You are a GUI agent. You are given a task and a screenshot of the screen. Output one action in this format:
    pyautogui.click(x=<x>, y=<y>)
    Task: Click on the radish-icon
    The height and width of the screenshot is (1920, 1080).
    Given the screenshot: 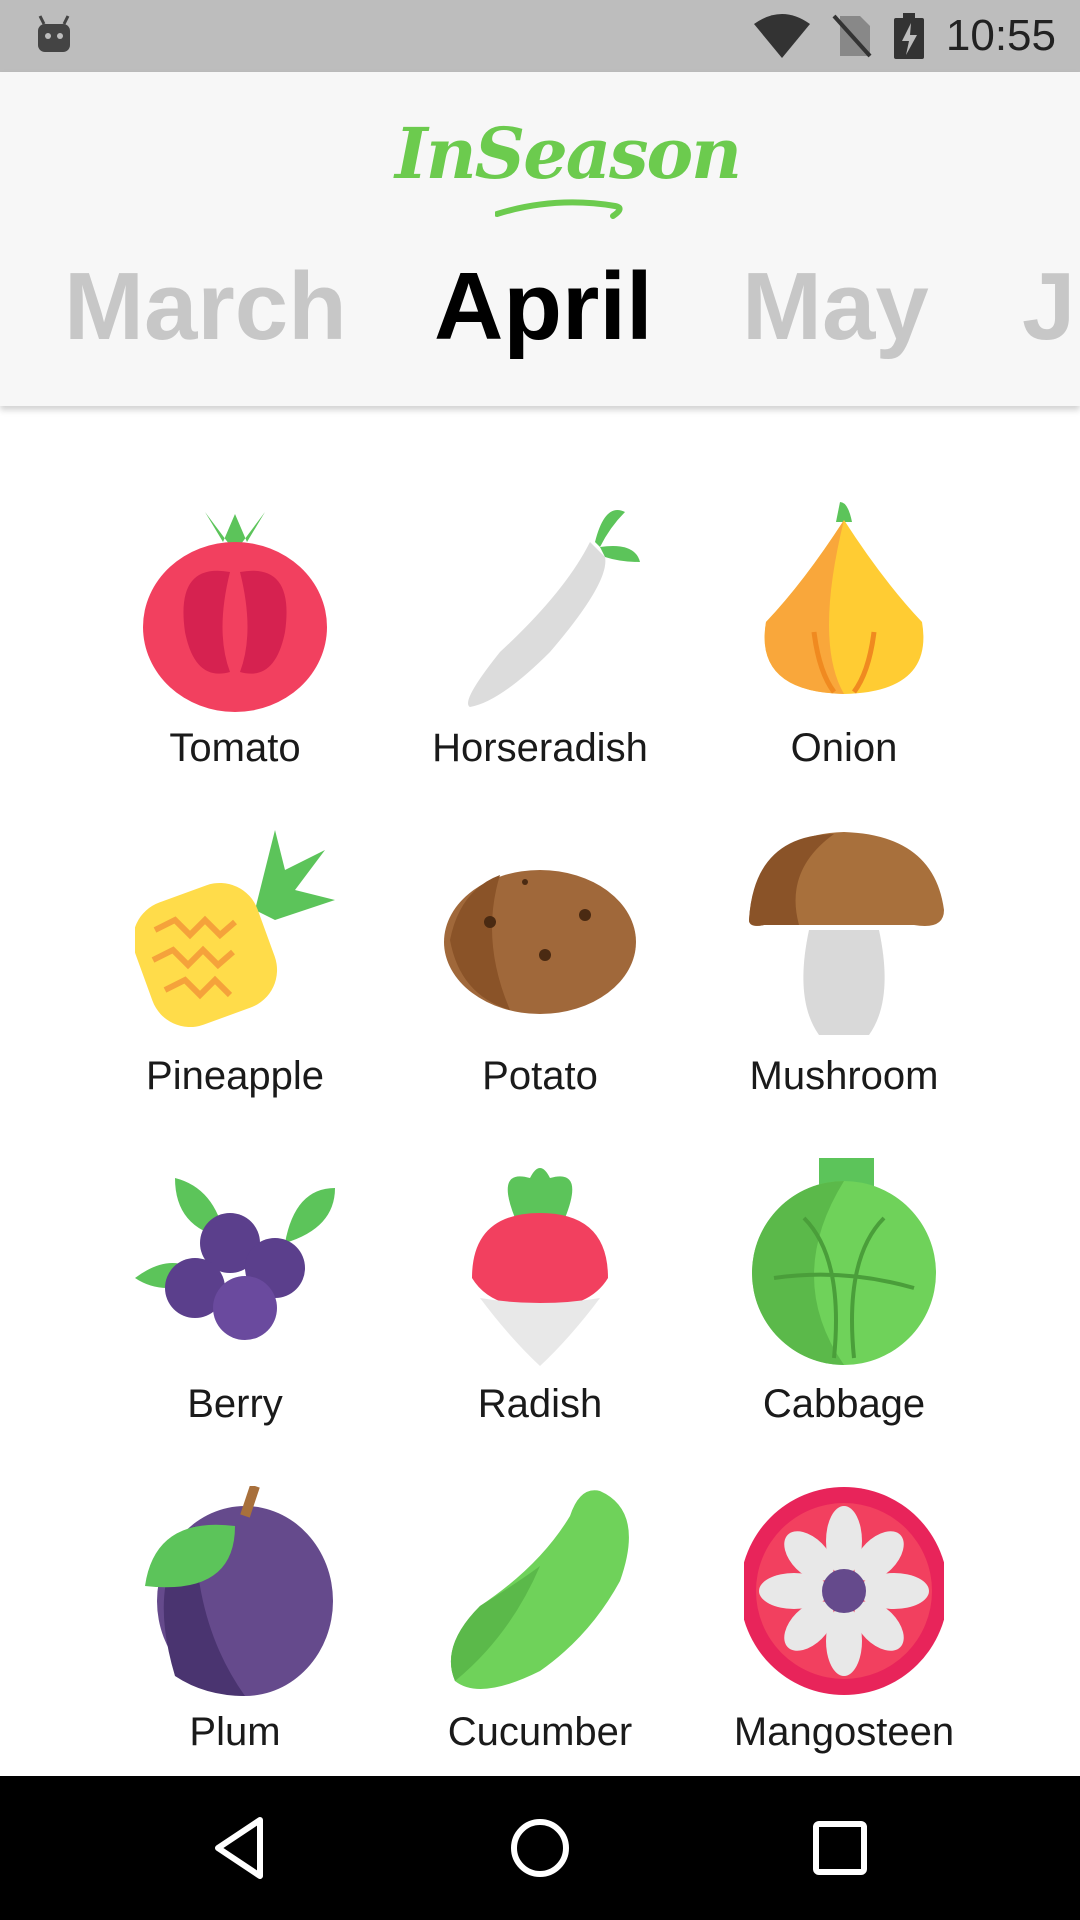 What is the action you would take?
    pyautogui.click(x=540, y=1267)
    